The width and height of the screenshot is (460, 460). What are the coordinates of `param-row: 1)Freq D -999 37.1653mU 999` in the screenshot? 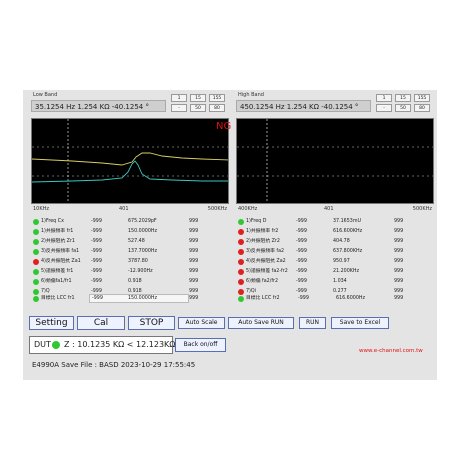 It's located at (335, 222).